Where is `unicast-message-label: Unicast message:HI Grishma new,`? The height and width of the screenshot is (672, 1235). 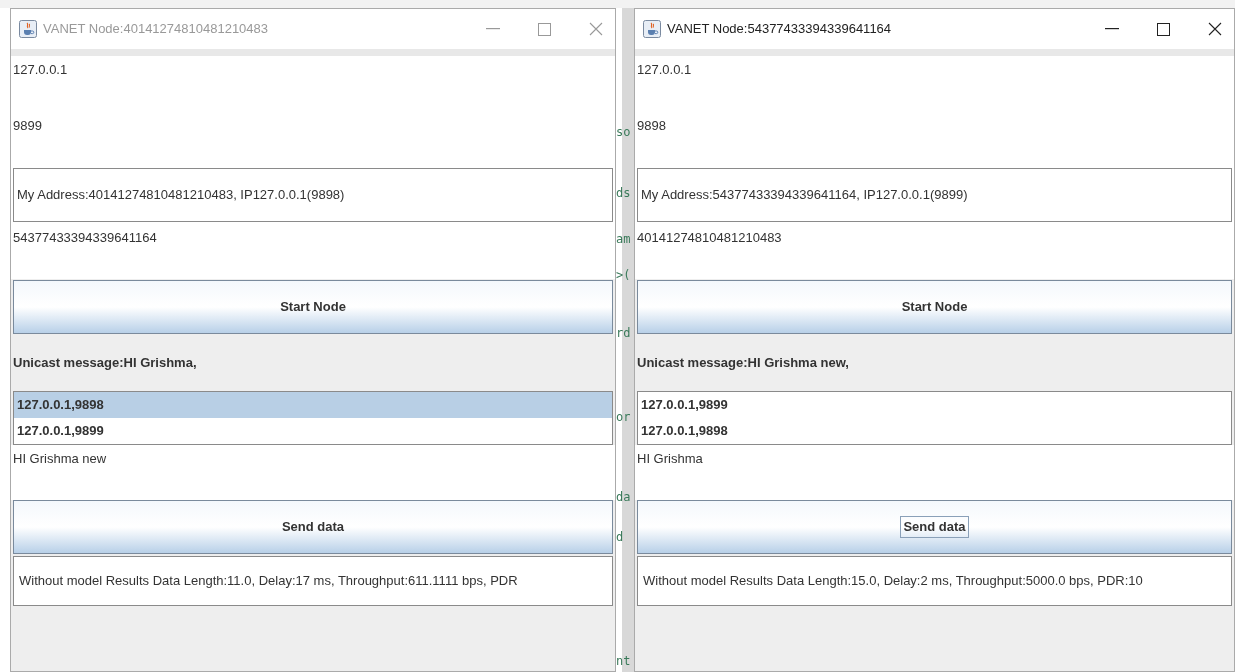 unicast-message-label: Unicast message:HI Grishma new, is located at coordinates (743, 362).